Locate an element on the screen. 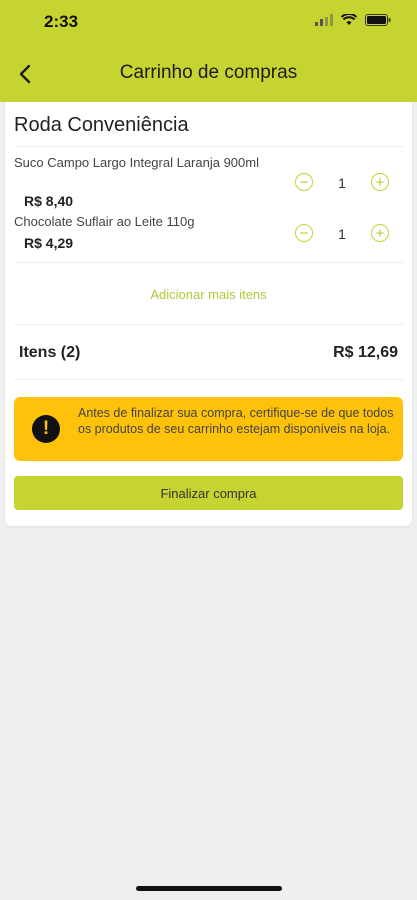  signal-icon is located at coordinates (324, 20).